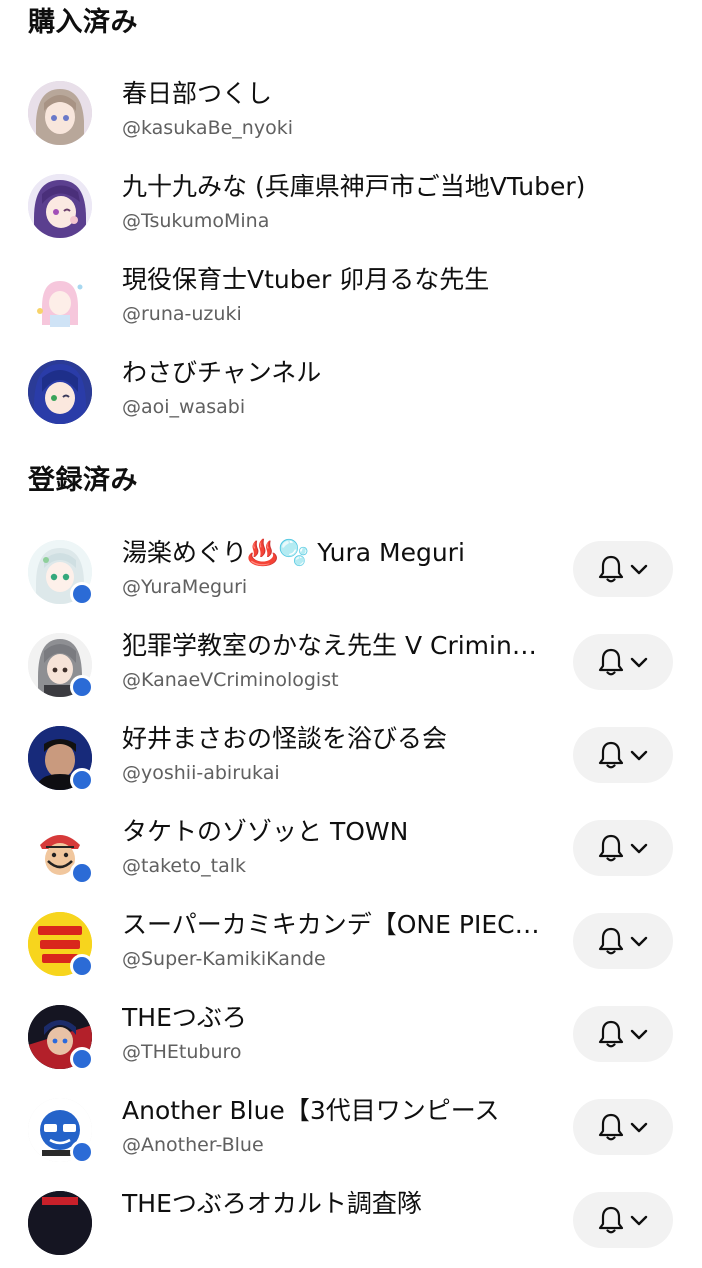 This screenshot has height=1268, width=702. What do you see at coordinates (197, 93) in the screenshot?
I see `channel-name: 春日部つくし` at bounding box center [197, 93].